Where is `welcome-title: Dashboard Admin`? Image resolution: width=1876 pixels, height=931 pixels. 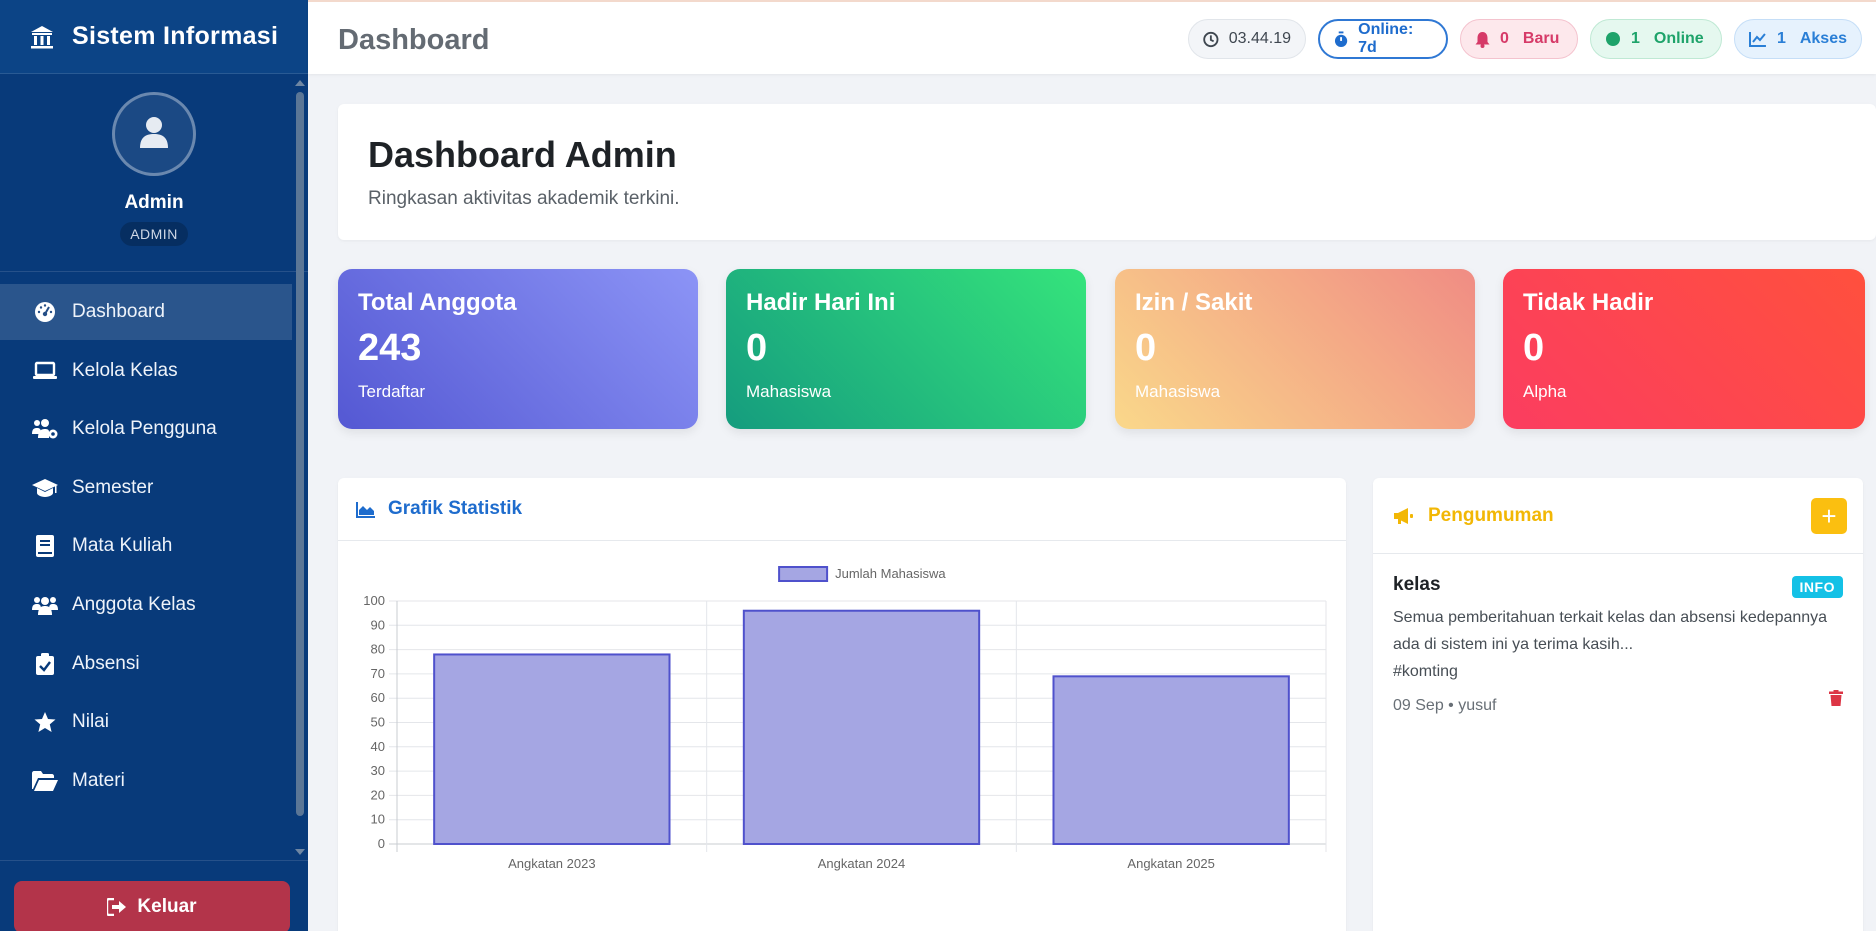
welcome-title: Dashboard Admin is located at coordinates (522, 154).